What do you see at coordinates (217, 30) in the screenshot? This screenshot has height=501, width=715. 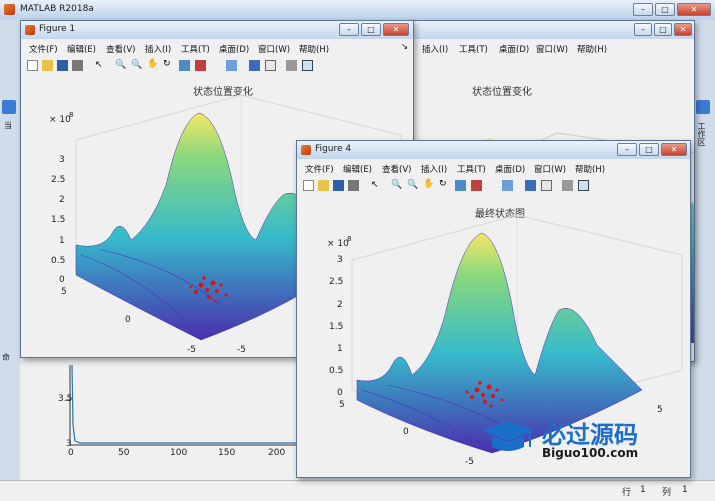 I see `figure1-title-bar: Figure 1 – □ ✕` at bounding box center [217, 30].